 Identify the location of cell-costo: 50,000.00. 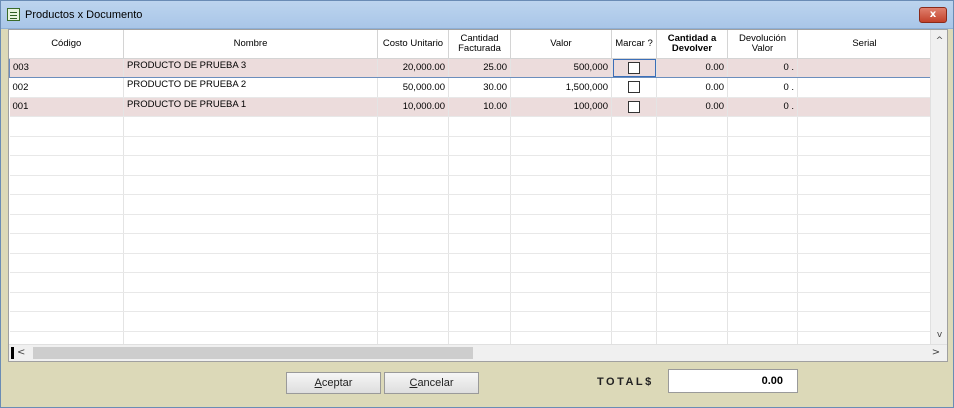
(413, 87).